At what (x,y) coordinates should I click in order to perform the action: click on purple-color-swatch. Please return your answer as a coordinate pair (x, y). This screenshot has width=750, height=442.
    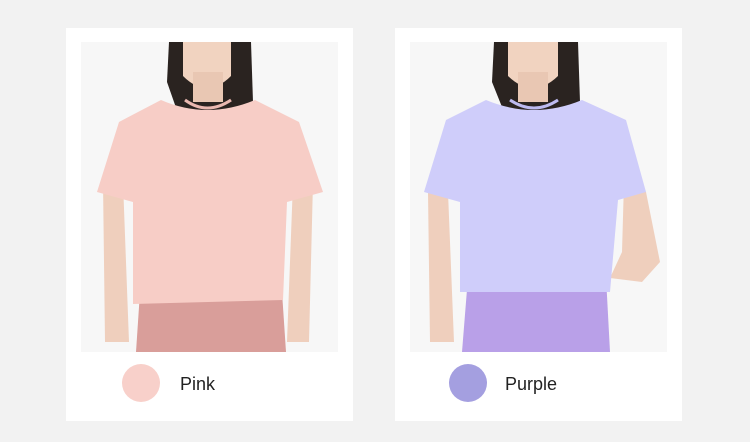
    Looking at the image, I should click on (468, 383).